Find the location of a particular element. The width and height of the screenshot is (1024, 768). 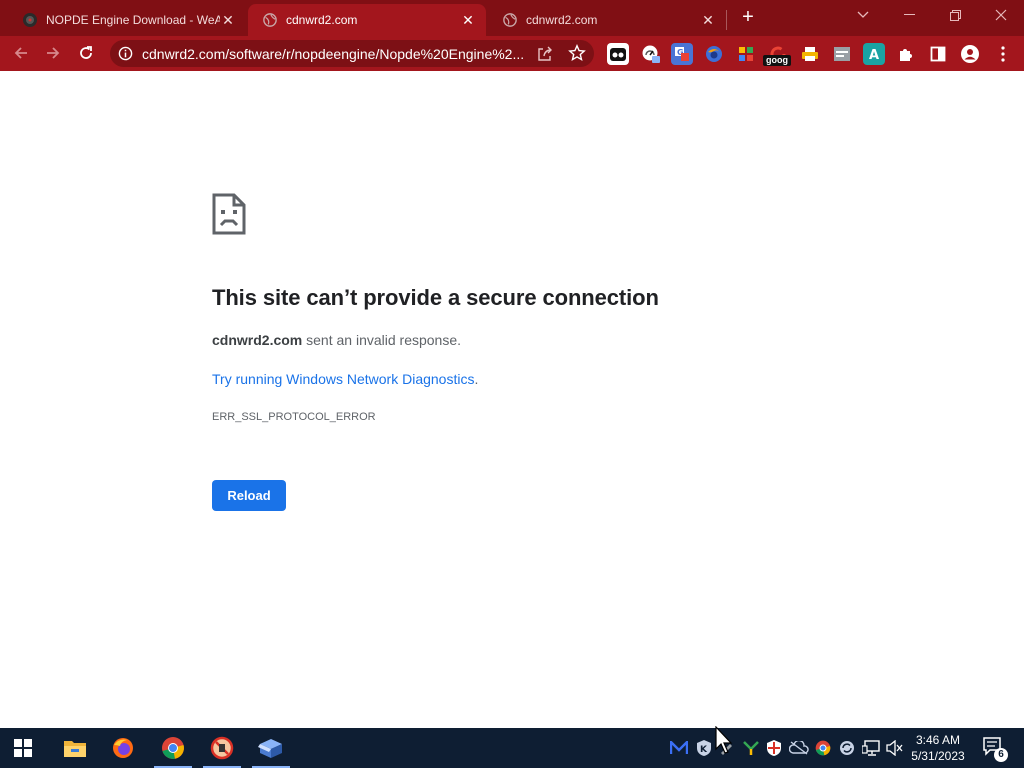

wea-icon is located at coordinates (30, 20).